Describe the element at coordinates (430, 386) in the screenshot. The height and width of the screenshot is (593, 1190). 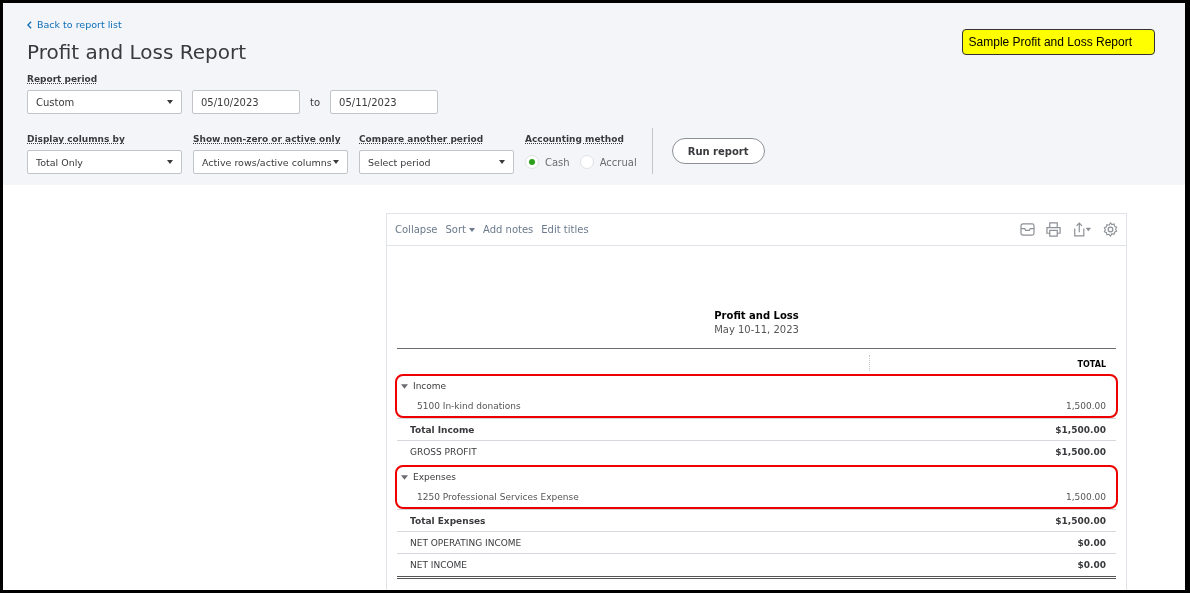
I see `table-cell: Income` at that location.